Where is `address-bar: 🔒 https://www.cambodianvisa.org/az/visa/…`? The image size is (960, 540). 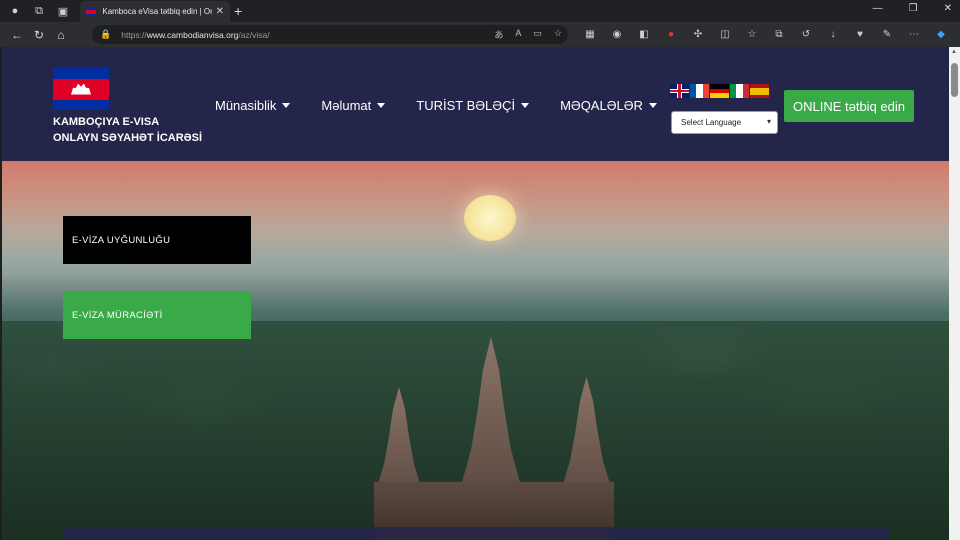
address-bar: 🔒 https://www.cambodianvisa.org/az/visa/… is located at coordinates (330, 34).